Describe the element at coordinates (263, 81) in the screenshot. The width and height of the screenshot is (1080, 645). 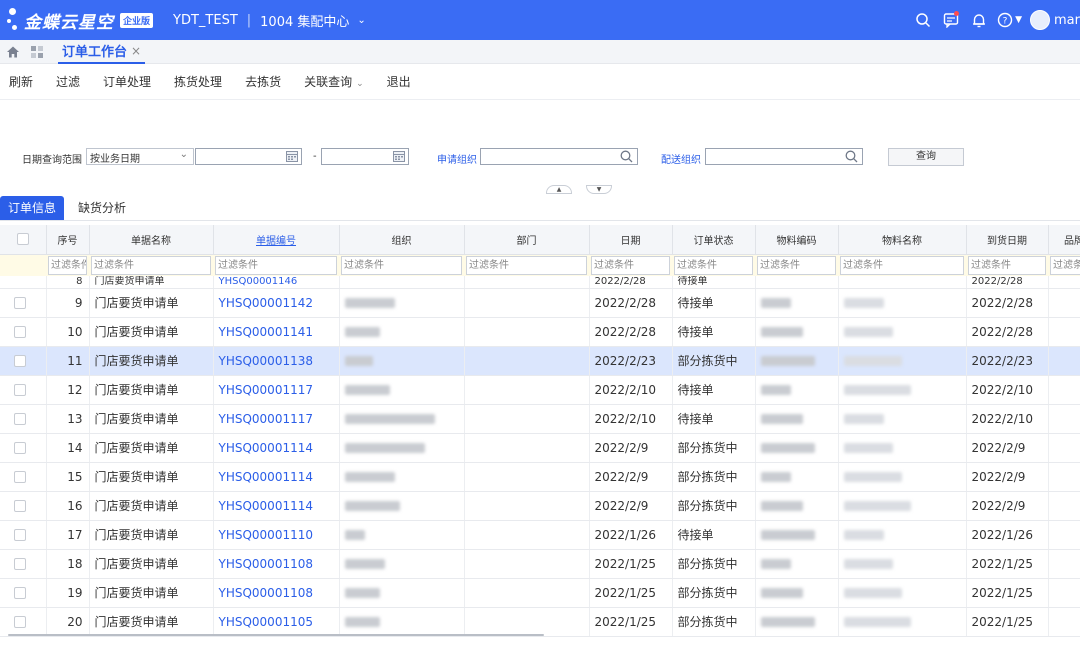
I see `go-picking-button: 去拣货` at that location.